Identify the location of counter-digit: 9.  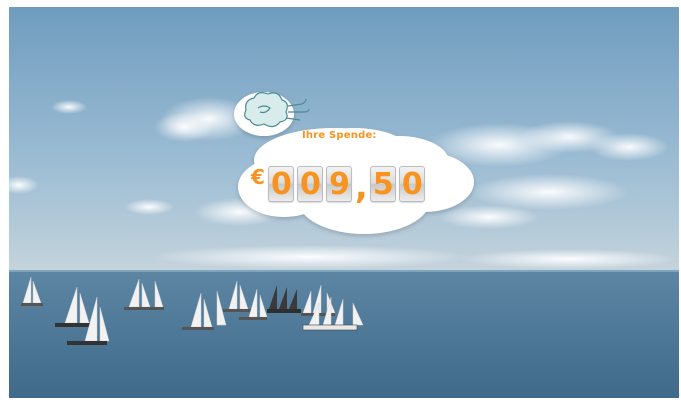
(339, 184).